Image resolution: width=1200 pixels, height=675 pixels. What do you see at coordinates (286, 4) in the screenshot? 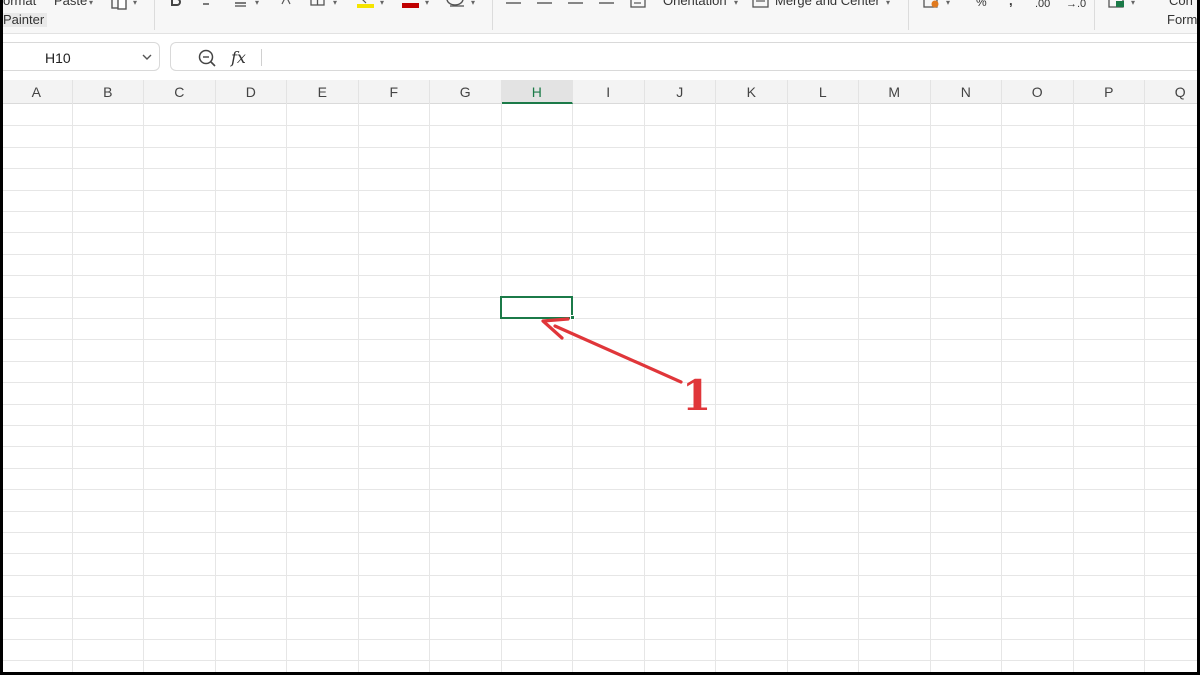
I see `strikethrough-icon` at bounding box center [286, 4].